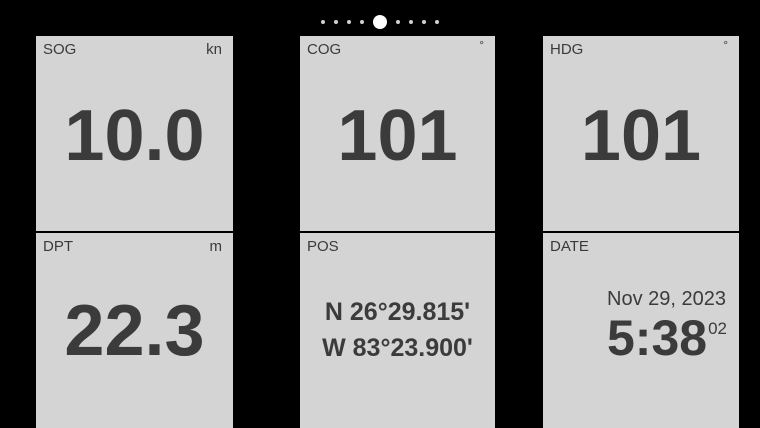 The image size is (760, 428). I want to click on cog-unit: °, so click(481, 45).